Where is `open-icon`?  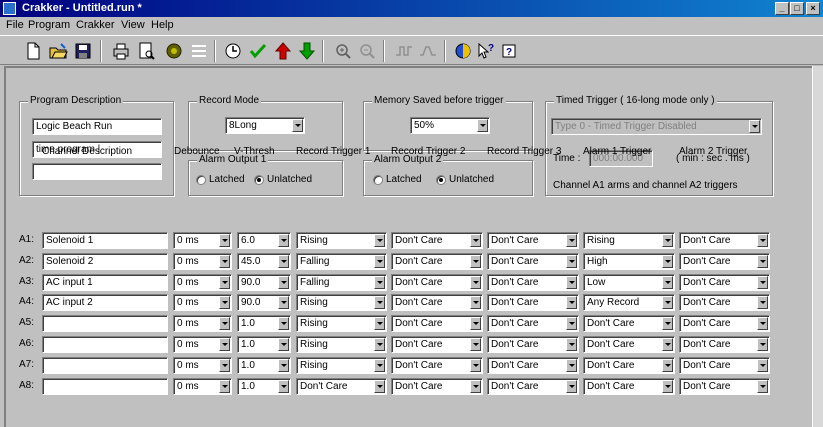 open-icon is located at coordinates (58, 51).